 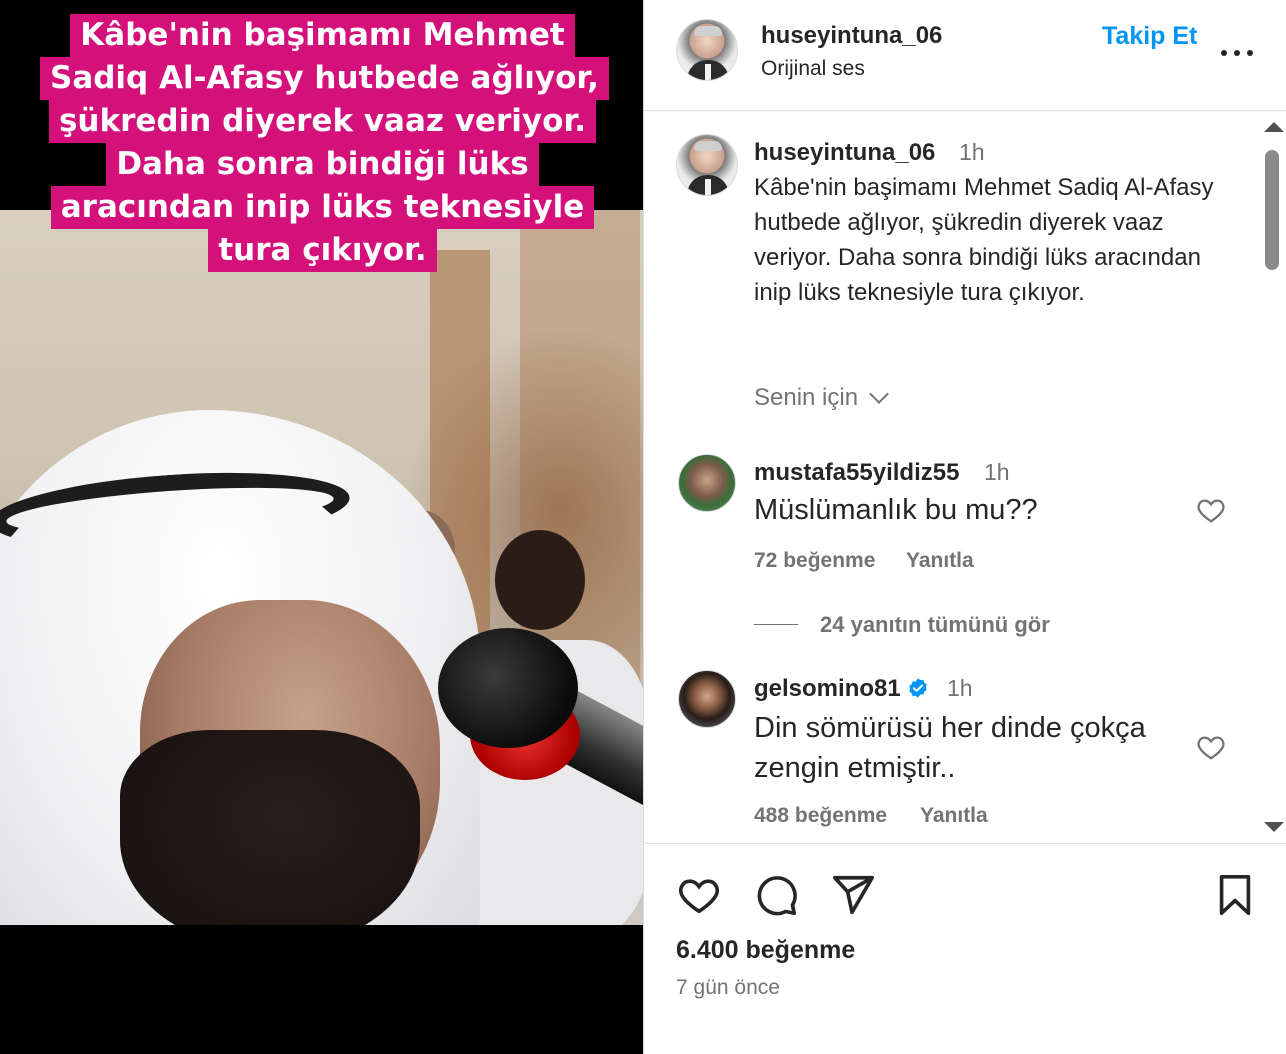 I want to click on overlay-caption-line: Daha sonra bindiği lüks, so click(x=322, y=164).